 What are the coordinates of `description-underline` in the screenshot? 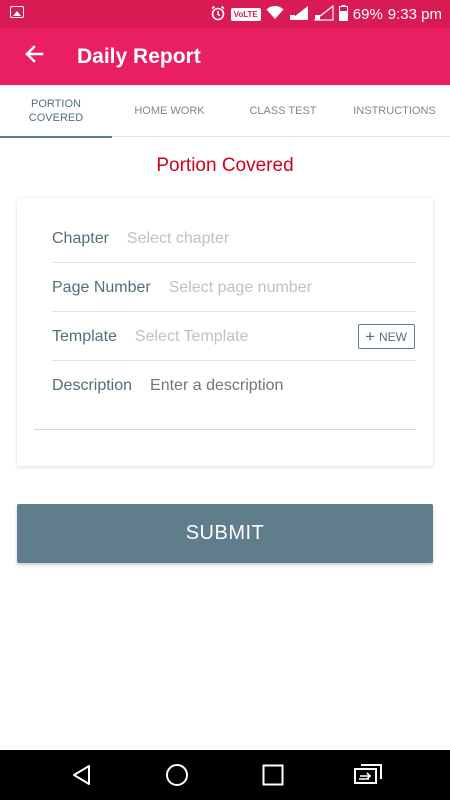 It's located at (225, 429).